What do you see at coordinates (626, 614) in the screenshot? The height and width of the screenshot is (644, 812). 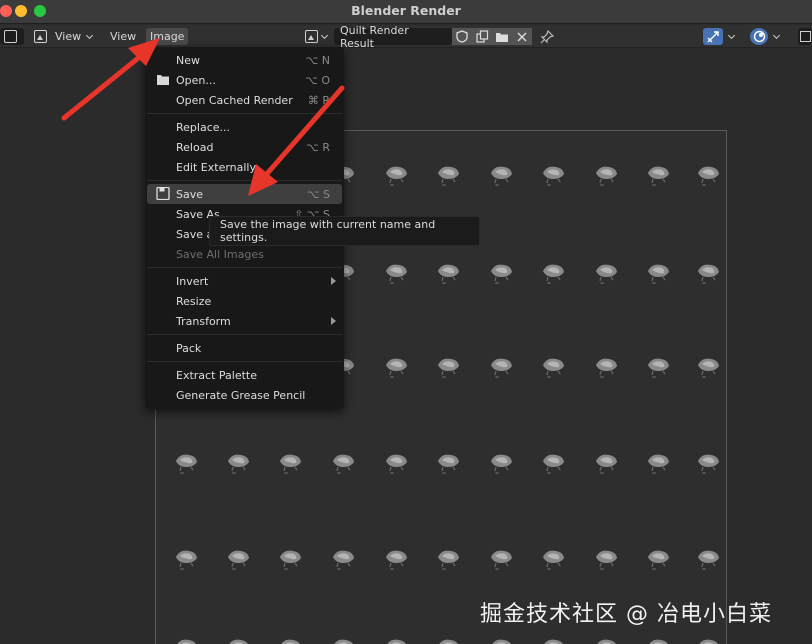 I see `watermark-text: 掘金技术社区 @ 冶电小白菜` at bounding box center [626, 614].